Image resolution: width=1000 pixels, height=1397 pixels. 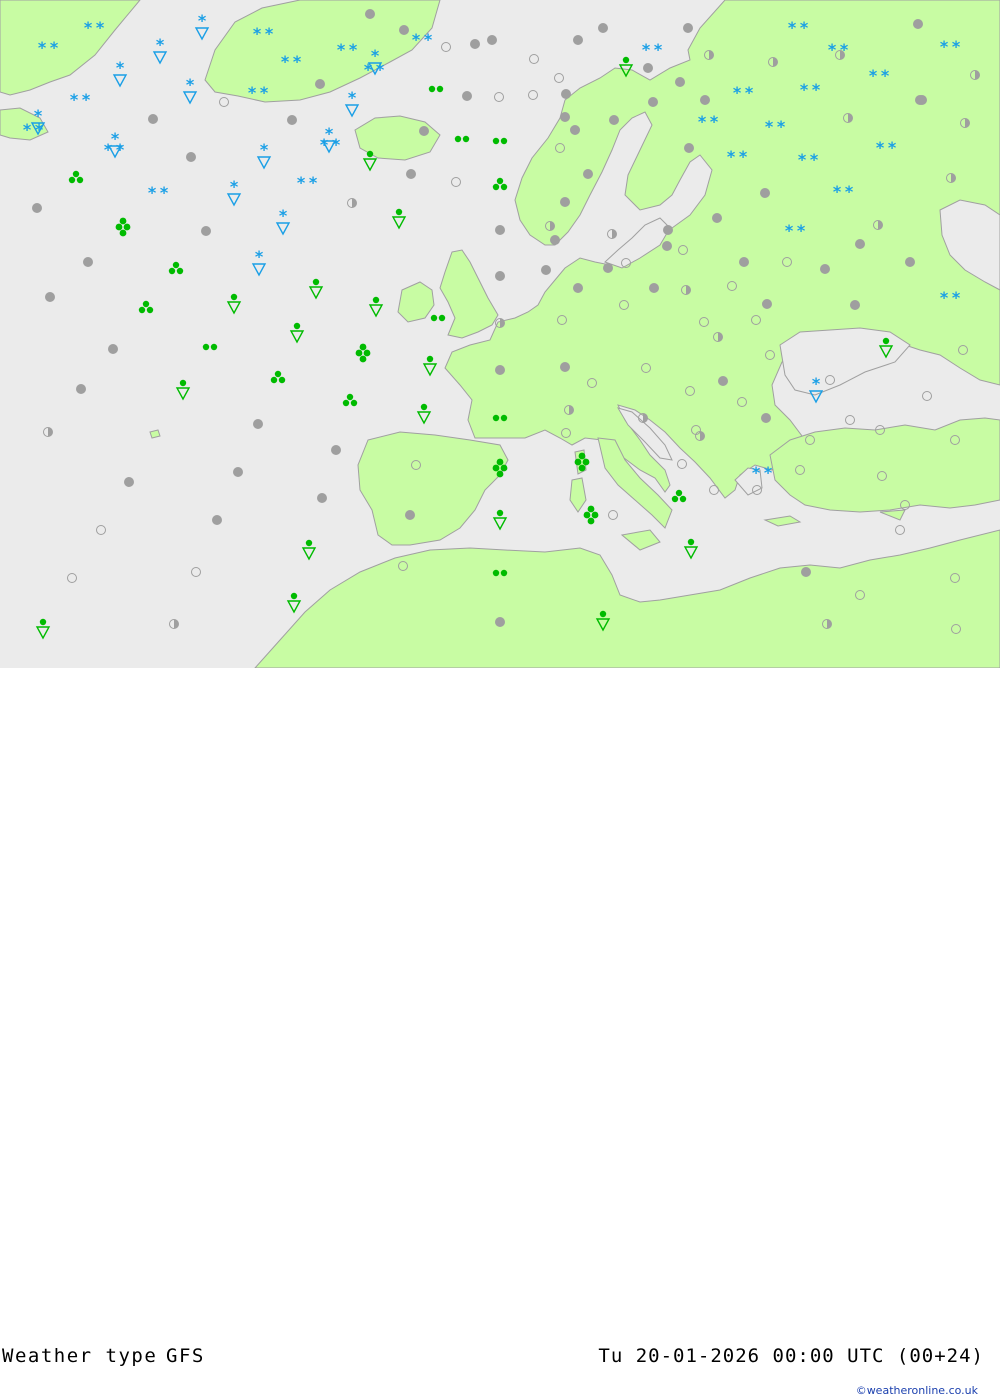 What do you see at coordinates (578, 495) in the screenshot?
I see `sardinia` at bounding box center [578, 495].